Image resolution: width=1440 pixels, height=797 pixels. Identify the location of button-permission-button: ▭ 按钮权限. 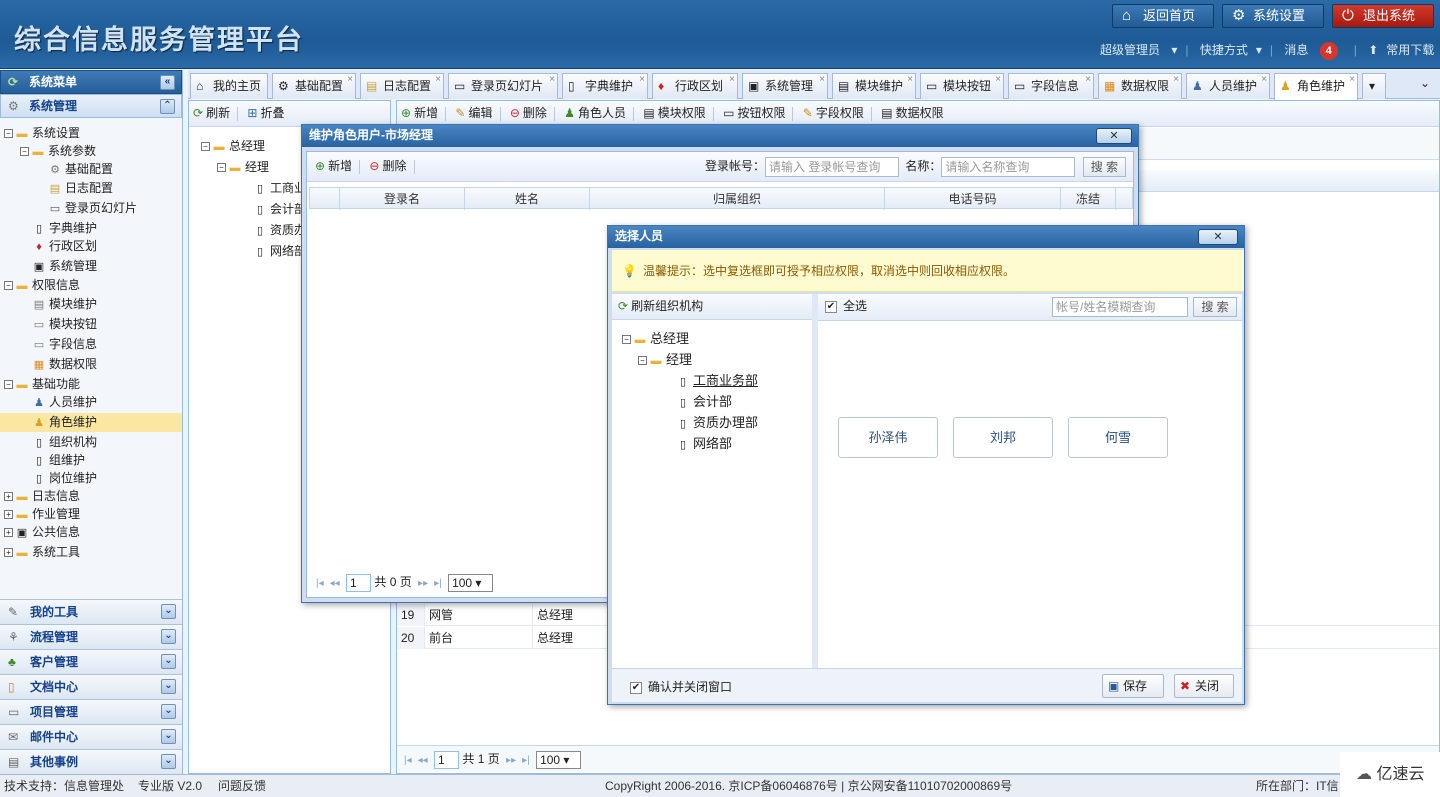
(754, 113).